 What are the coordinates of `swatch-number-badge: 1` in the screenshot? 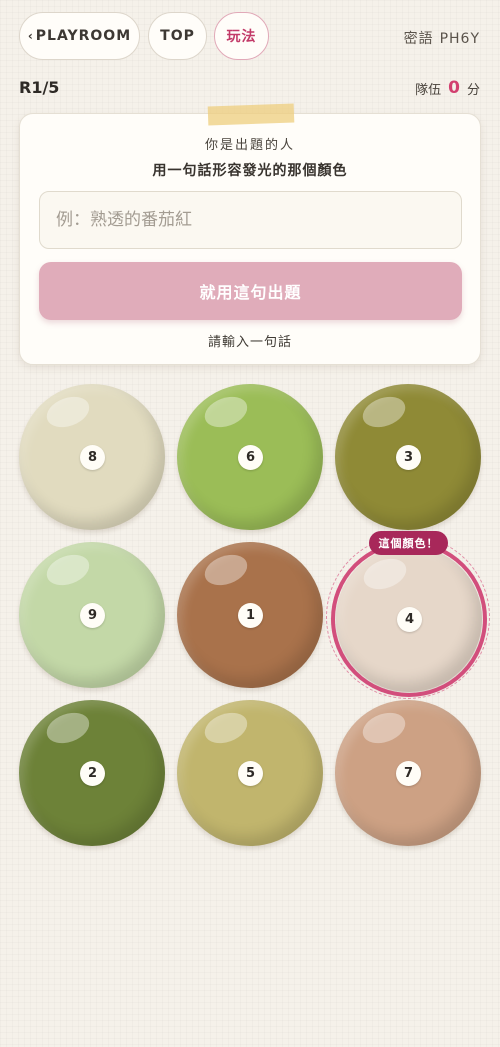 It's located at (250, 615).